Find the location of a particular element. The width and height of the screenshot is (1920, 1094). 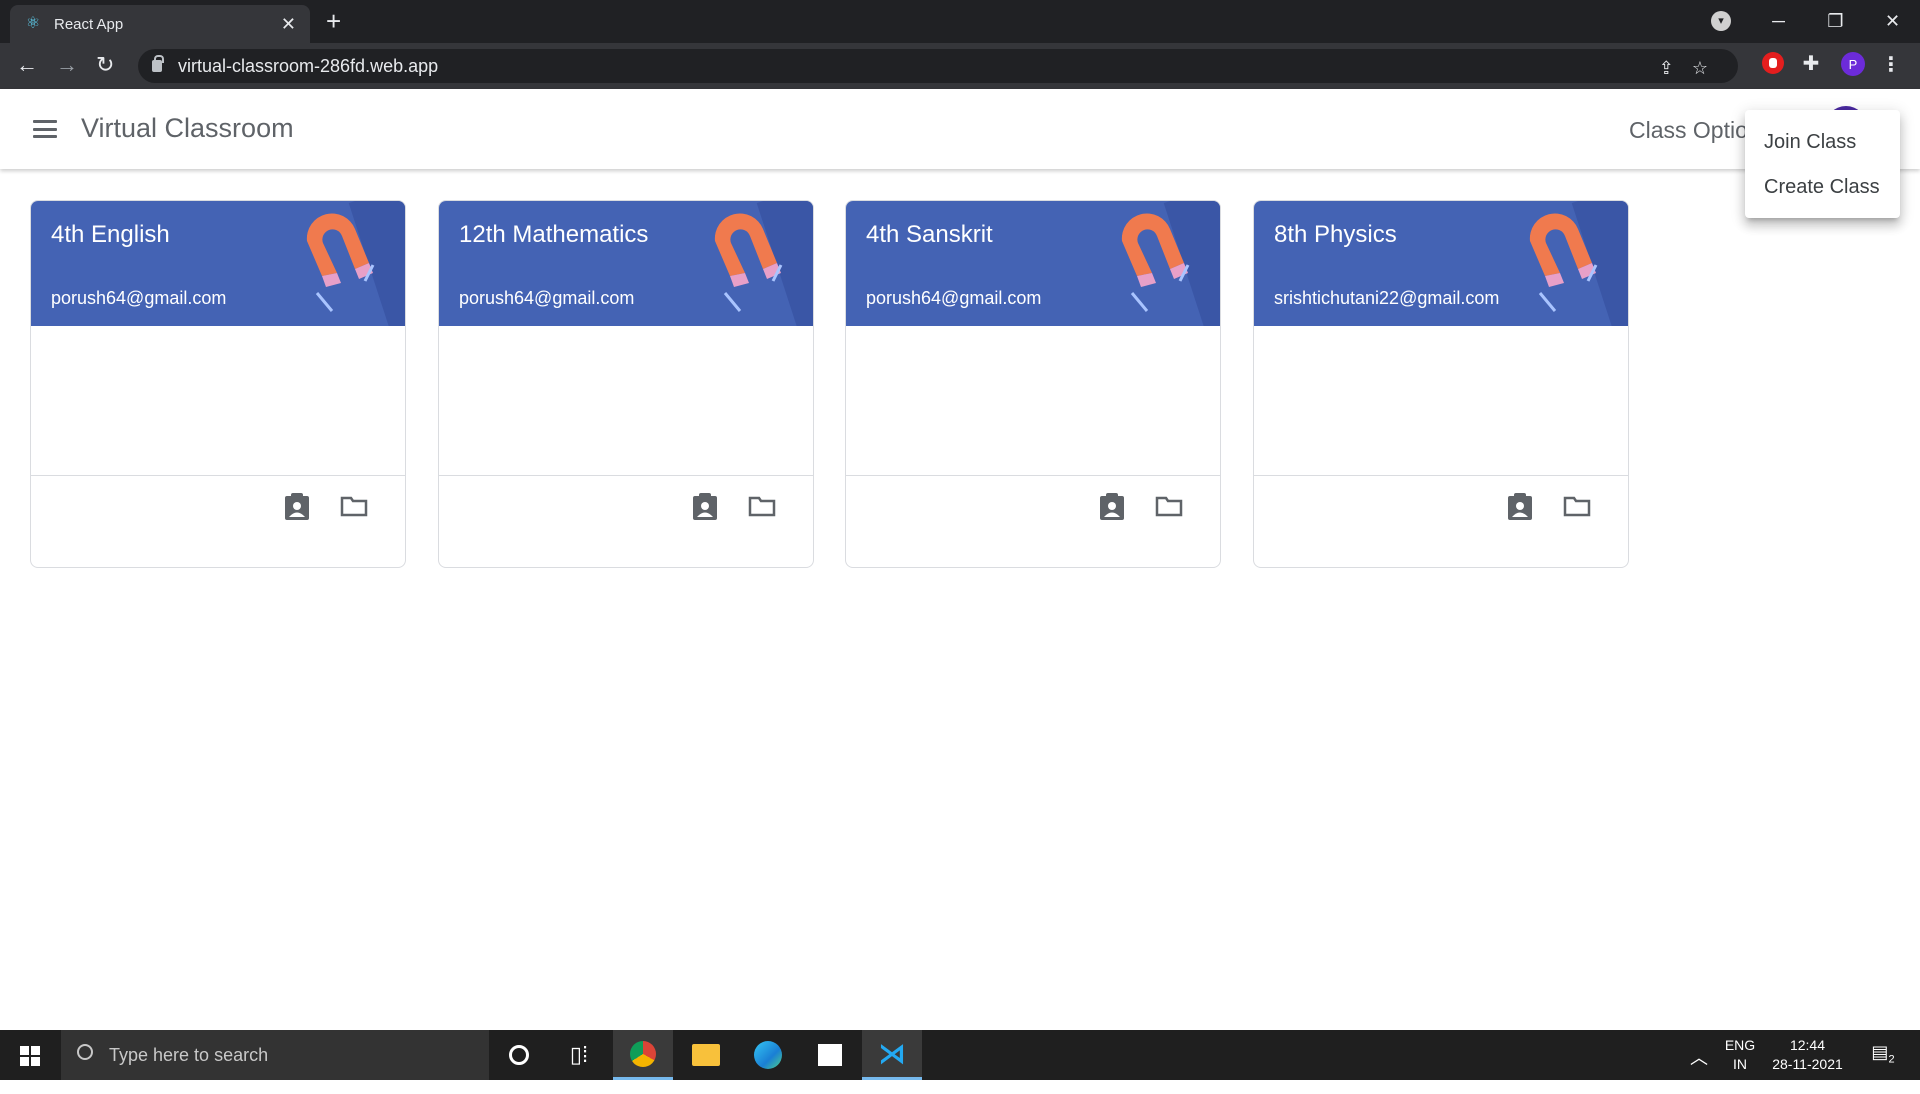

clock-date: 28-11-2021 is located at coordinates (1807, 1064).